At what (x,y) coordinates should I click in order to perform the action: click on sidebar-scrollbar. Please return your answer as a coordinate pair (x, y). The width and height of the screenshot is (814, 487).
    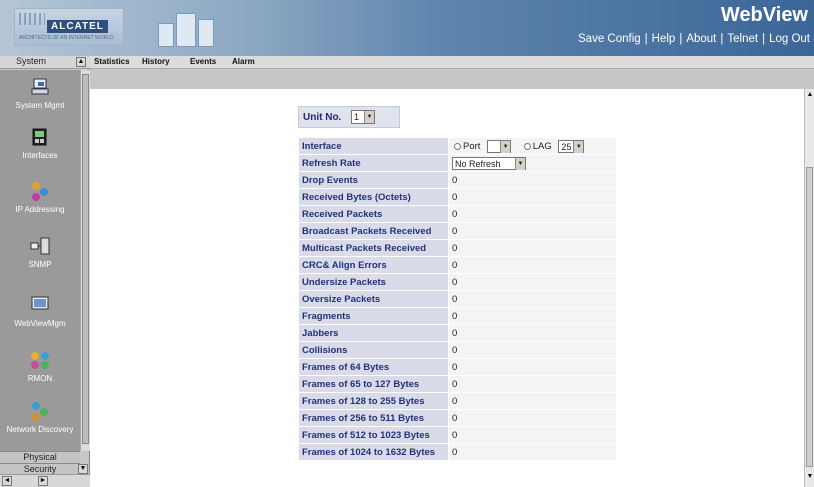
    Looking at the image, I should click on (85, 260).